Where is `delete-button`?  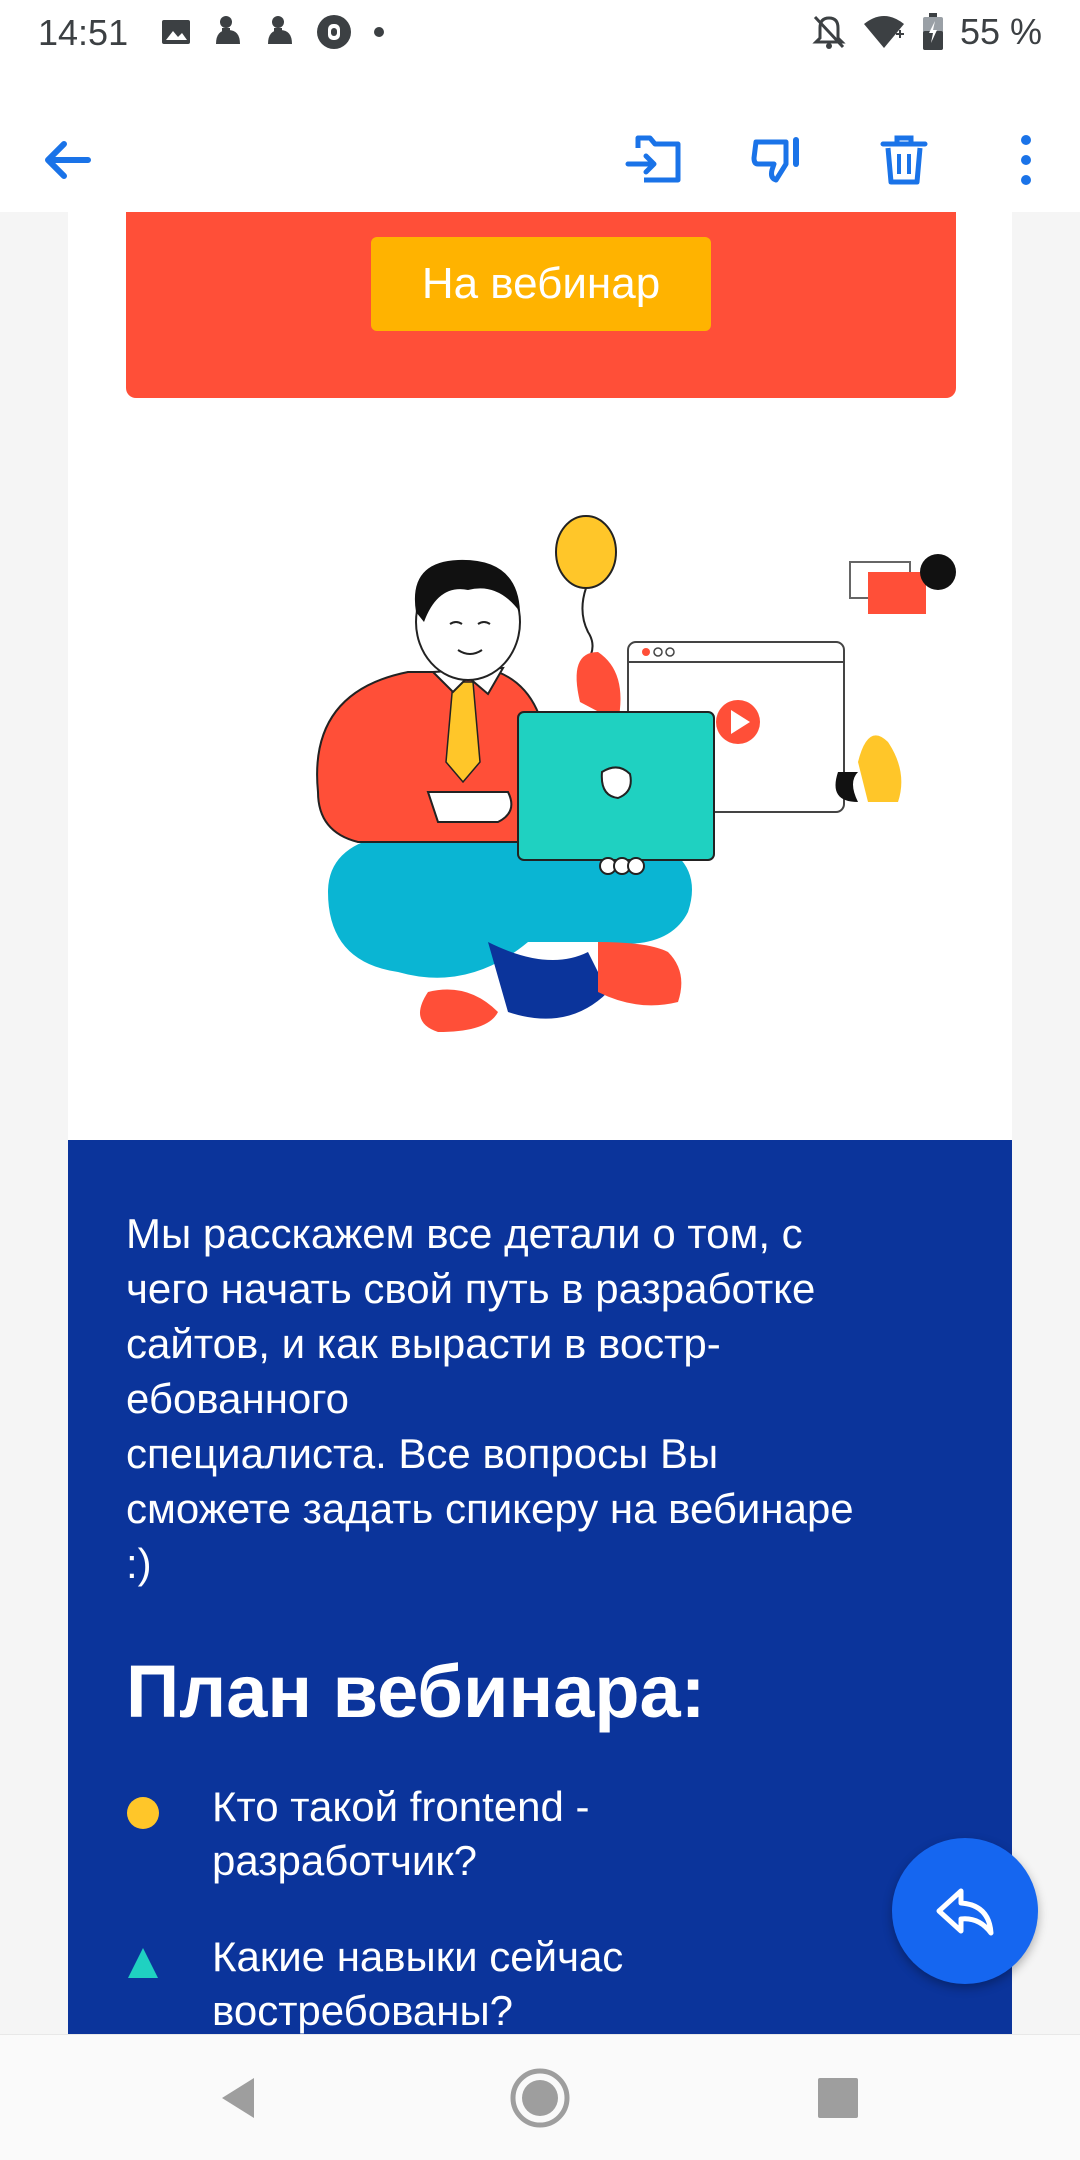
delete-button is located at coordinates (904, 160).